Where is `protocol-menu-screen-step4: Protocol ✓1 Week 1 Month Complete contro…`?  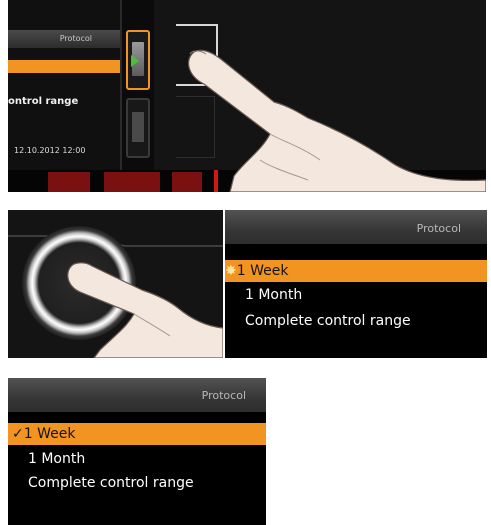
protocol-menu-screen-step4: Protocol ✓1 Week 1 Month Complete contro… is located at coordinates (137, 451).